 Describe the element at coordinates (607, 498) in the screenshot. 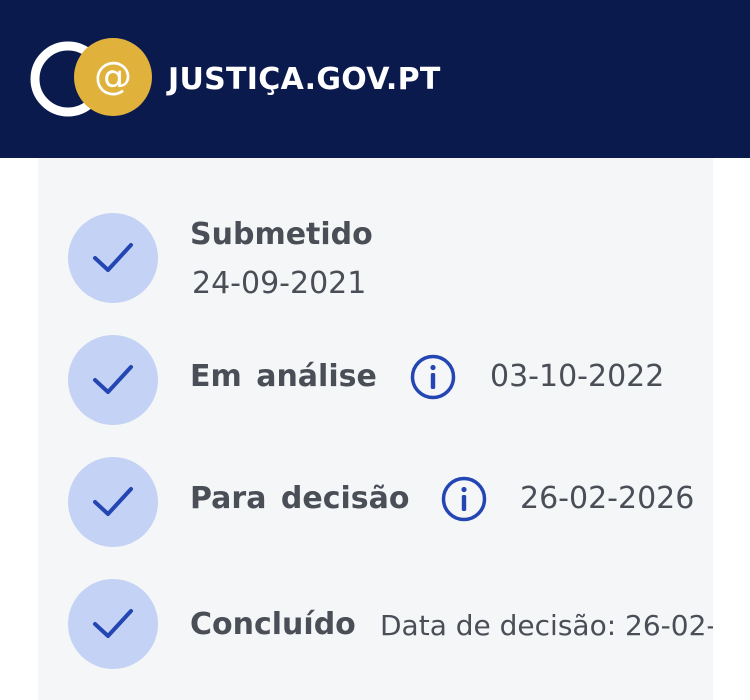

I see `step-date: 26-02-2026` at that location.